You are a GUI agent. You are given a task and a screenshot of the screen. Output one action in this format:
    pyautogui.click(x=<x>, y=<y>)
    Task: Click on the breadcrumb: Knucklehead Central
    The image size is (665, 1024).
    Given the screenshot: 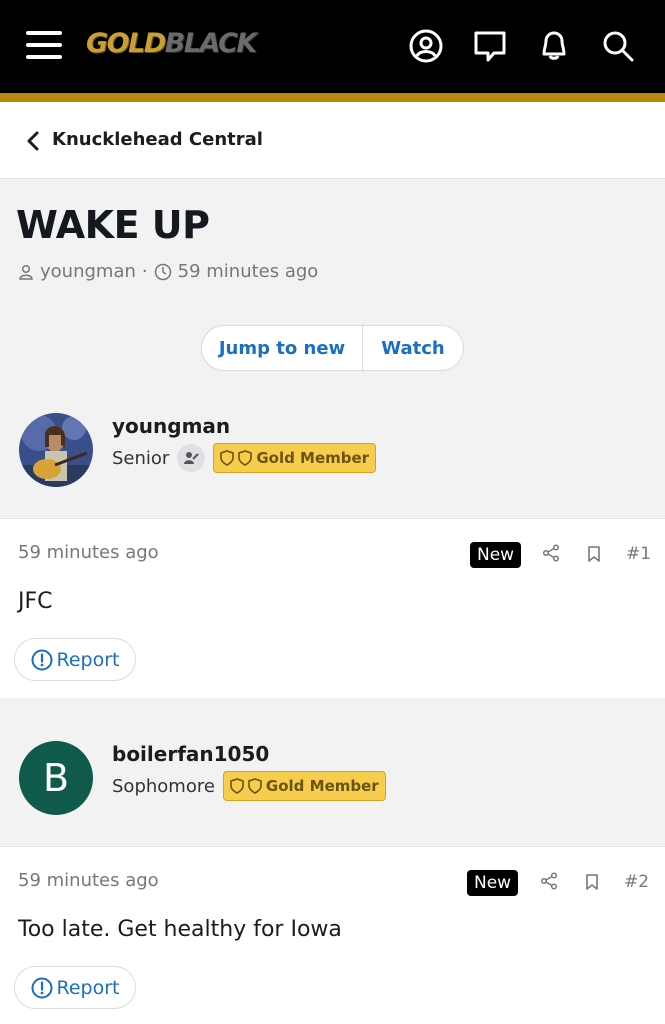 What is the action you would take?
    pyautogui.click(x=332, y=140)
    